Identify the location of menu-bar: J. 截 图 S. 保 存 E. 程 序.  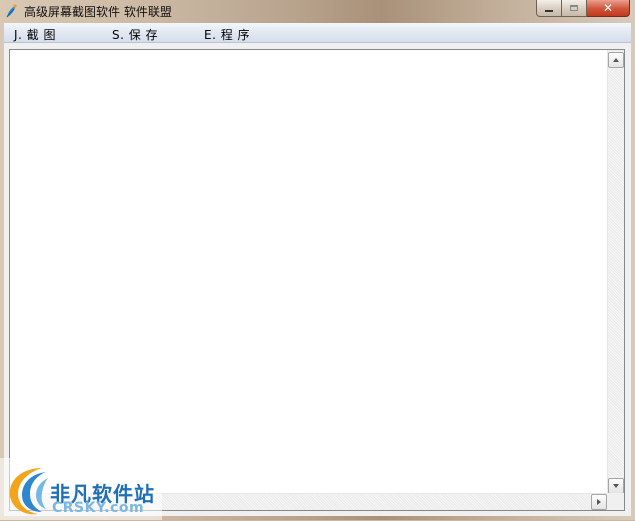
(317, 33).